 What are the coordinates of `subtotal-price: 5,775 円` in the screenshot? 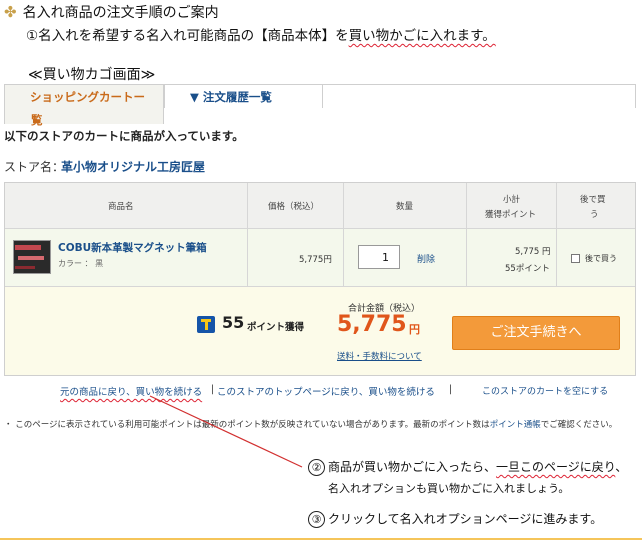 It's located at (533, 252).